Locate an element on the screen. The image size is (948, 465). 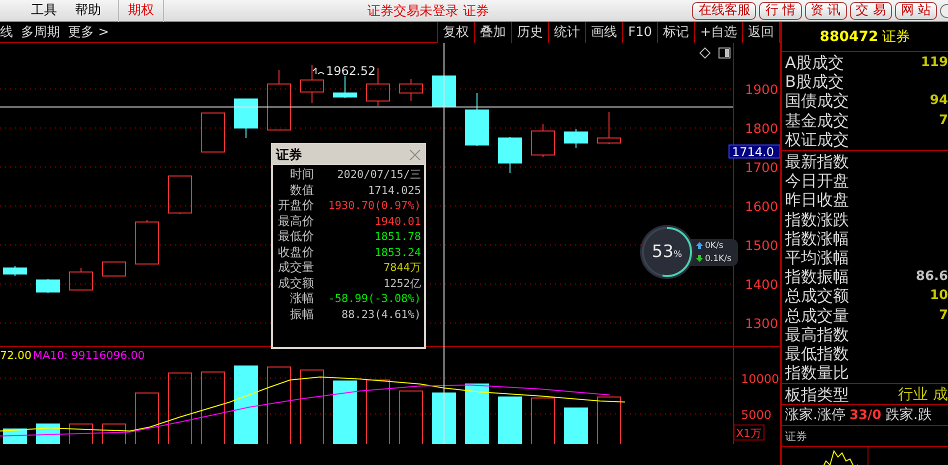
diamond-icon is located at coordinates (705, 53).